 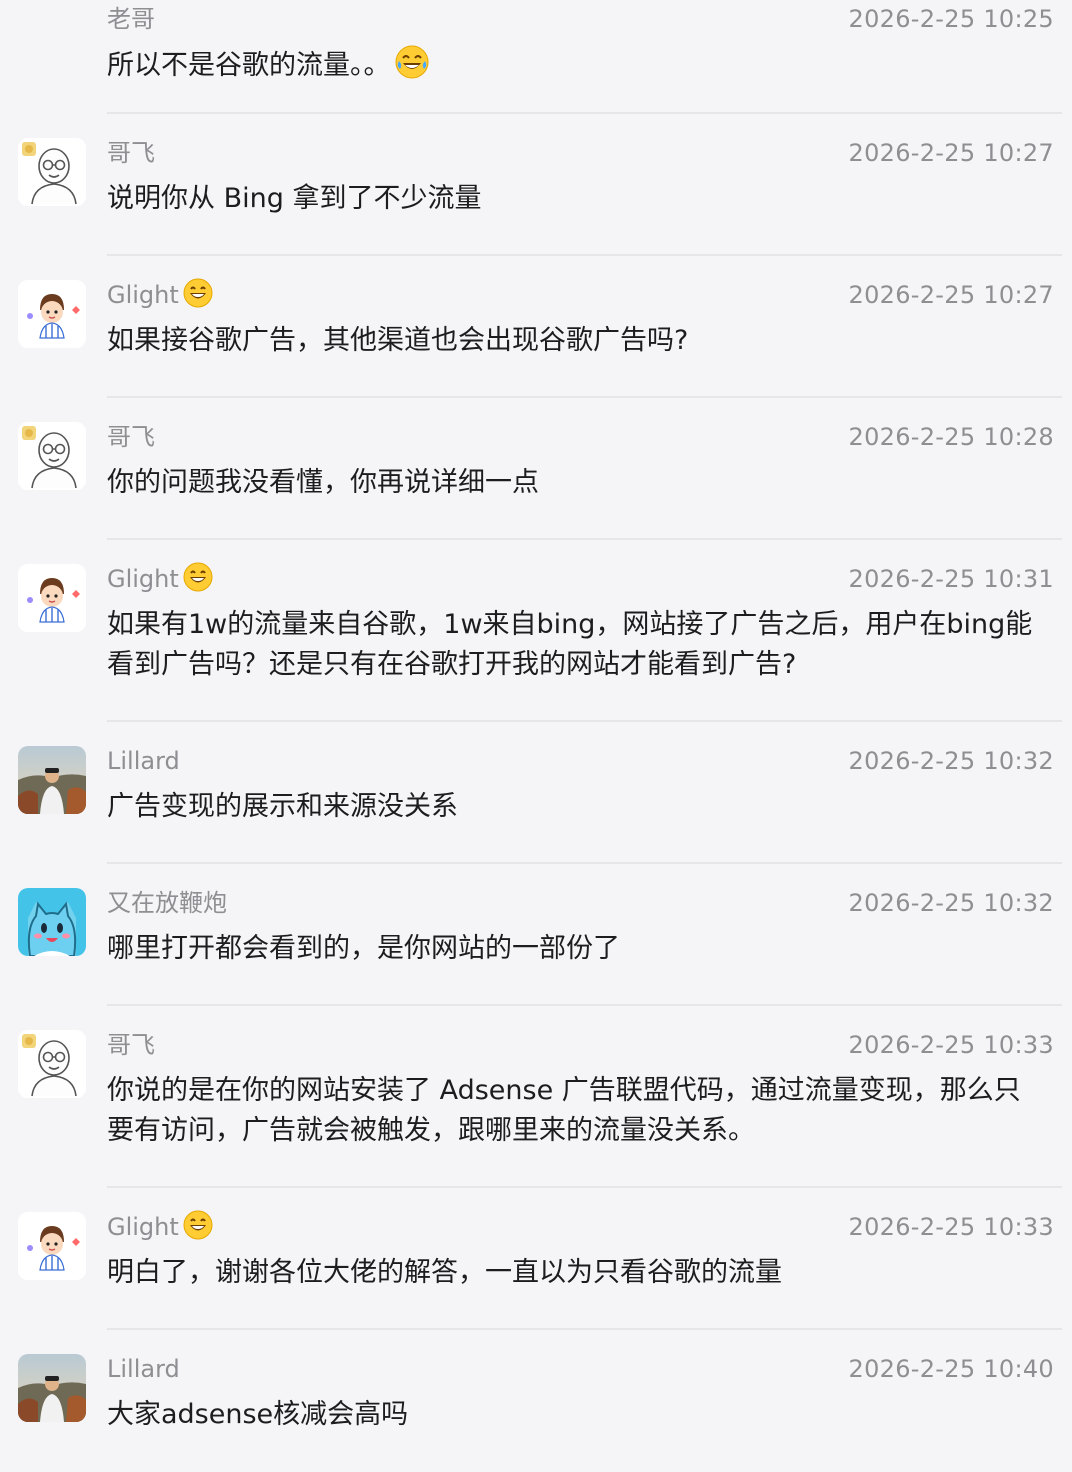 What do you see at coordinates (951, 19) in the screenshot?
I see `message-timestamp: 2026-2-25 10:25` at bounding box center [951, 19].